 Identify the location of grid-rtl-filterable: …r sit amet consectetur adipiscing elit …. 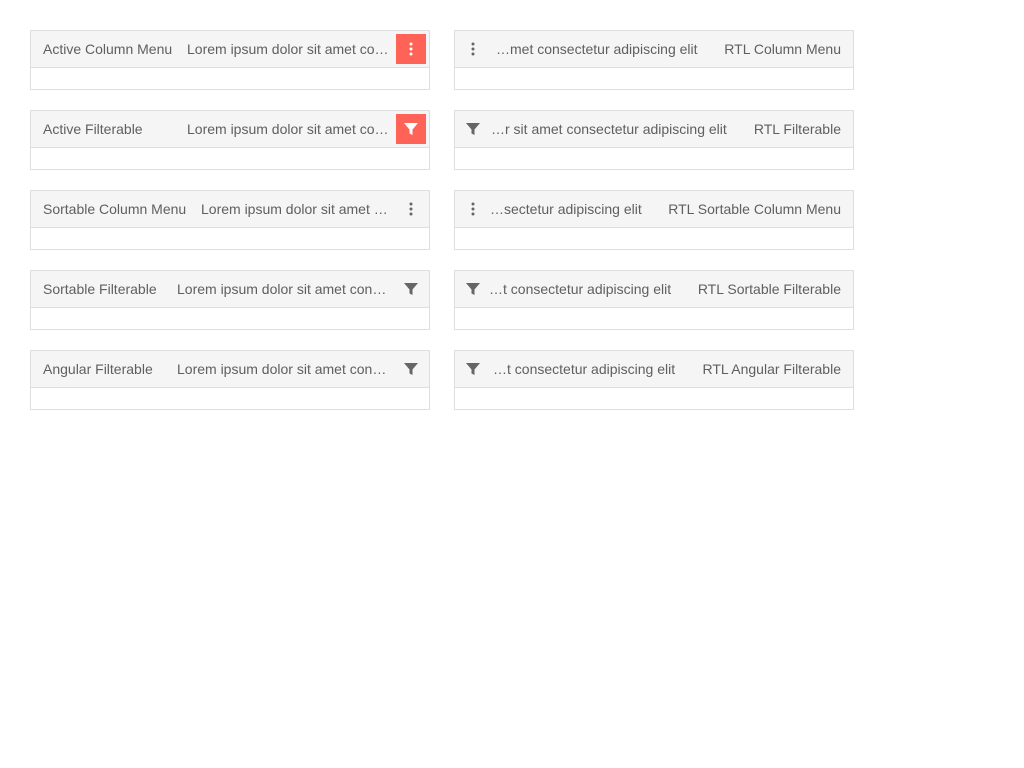
(654, 140).